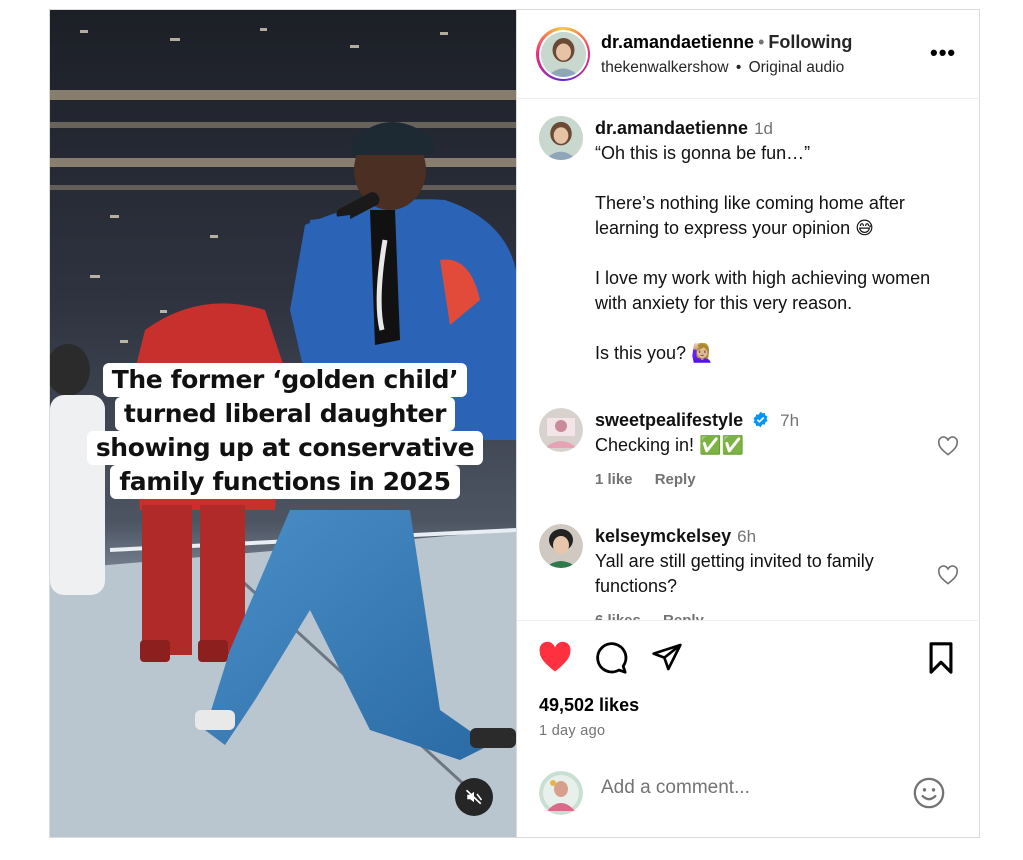 The image size is (1023, 860). Describe the element at coordinates (665, 67) in the screenshot. I see `audio-source-link: thekenwalkershow` at that location.